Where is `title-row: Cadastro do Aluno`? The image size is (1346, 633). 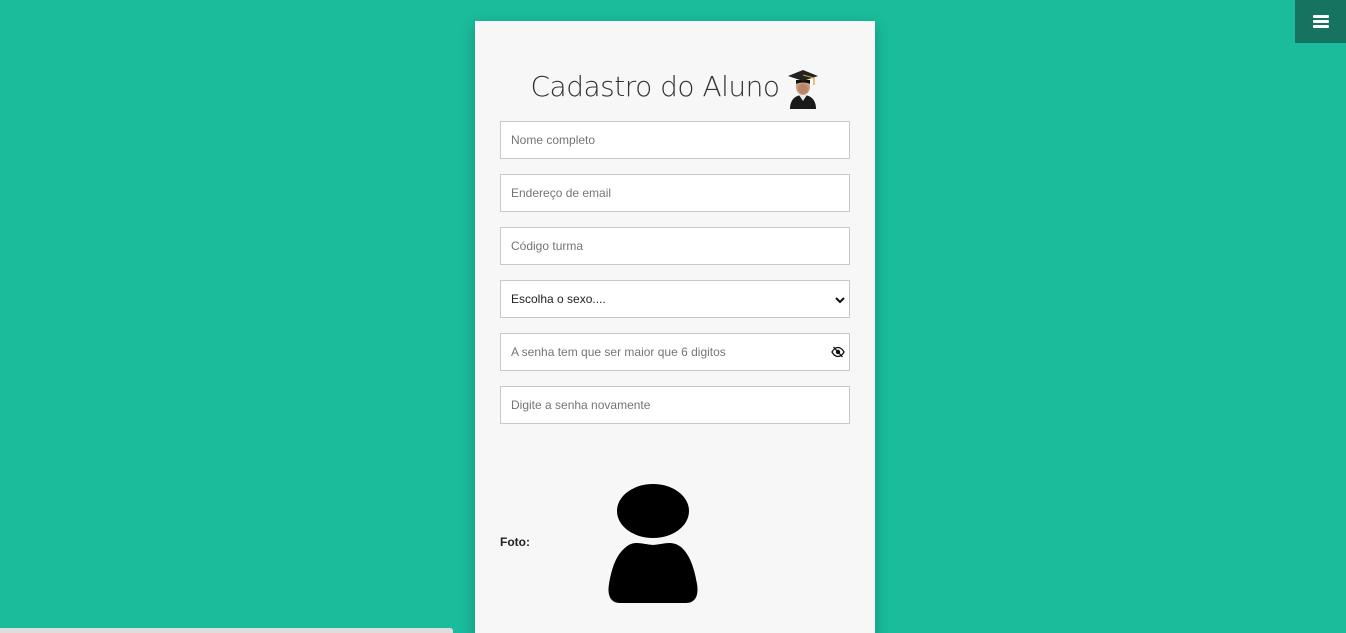
title-row: Cadastro do Aluno is located at coordinates (675, 87).